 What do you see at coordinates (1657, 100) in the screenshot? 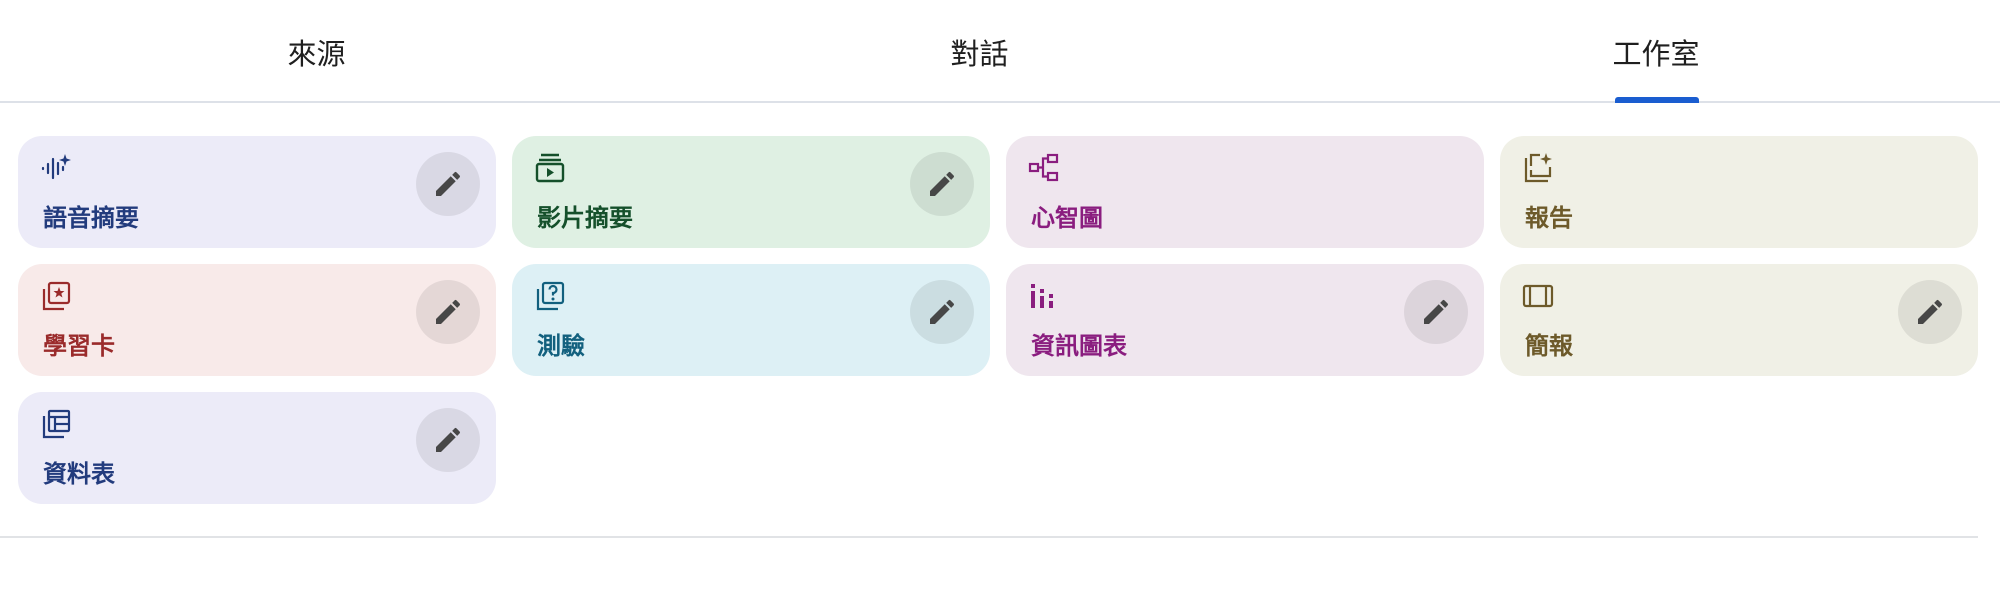
I see `tab-active-indicator` at bounding box center [1657, 100].